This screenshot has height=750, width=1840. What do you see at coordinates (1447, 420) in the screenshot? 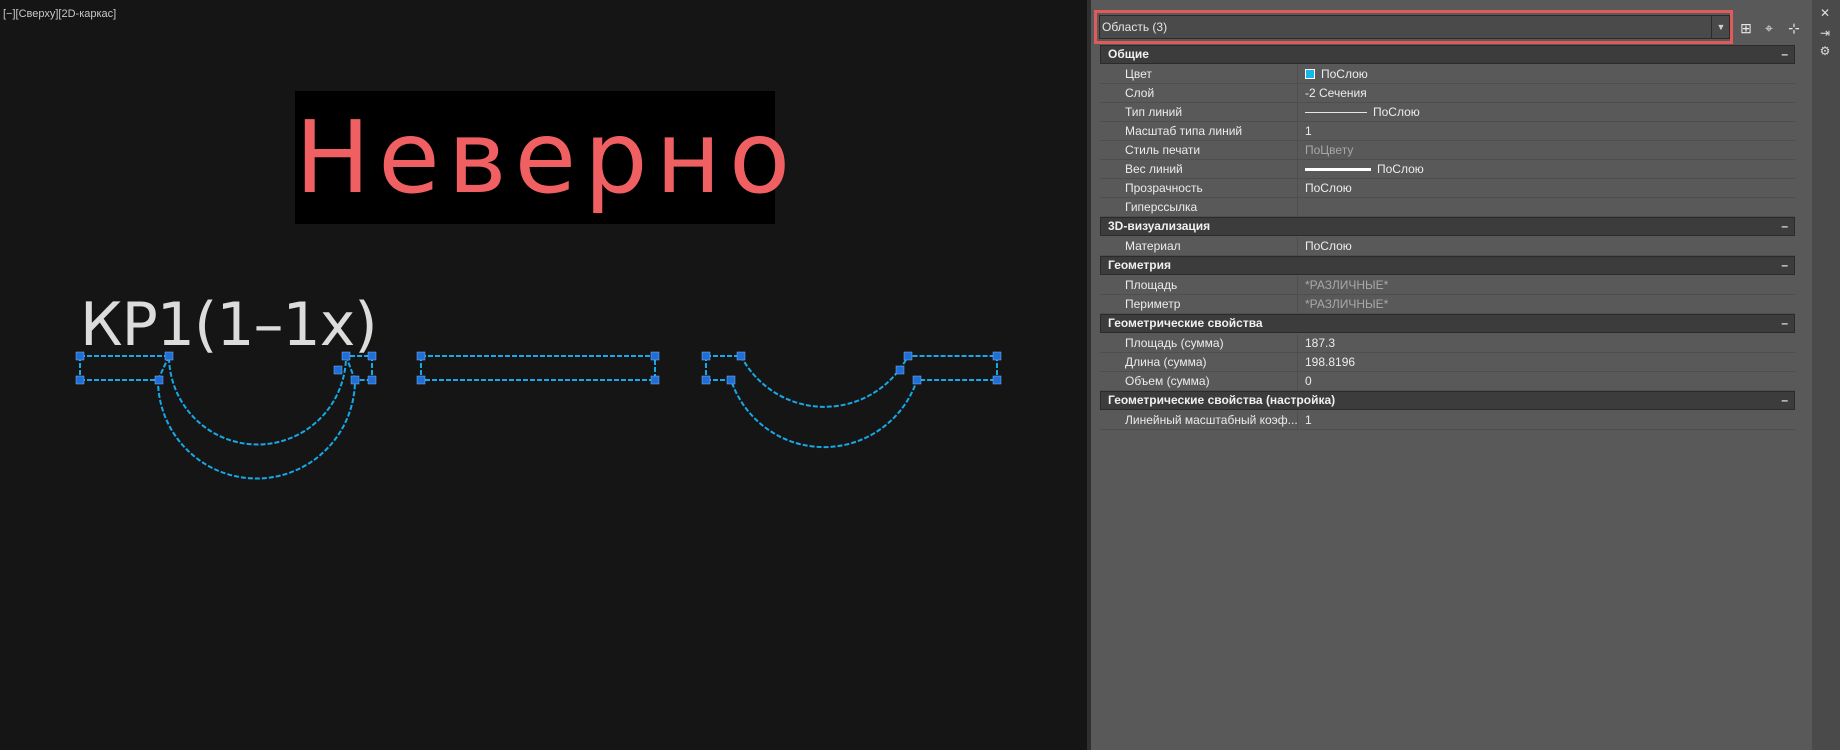
I see `property-row: Линейный масштабный коэф... 1` at bounding box center [1447, 420].